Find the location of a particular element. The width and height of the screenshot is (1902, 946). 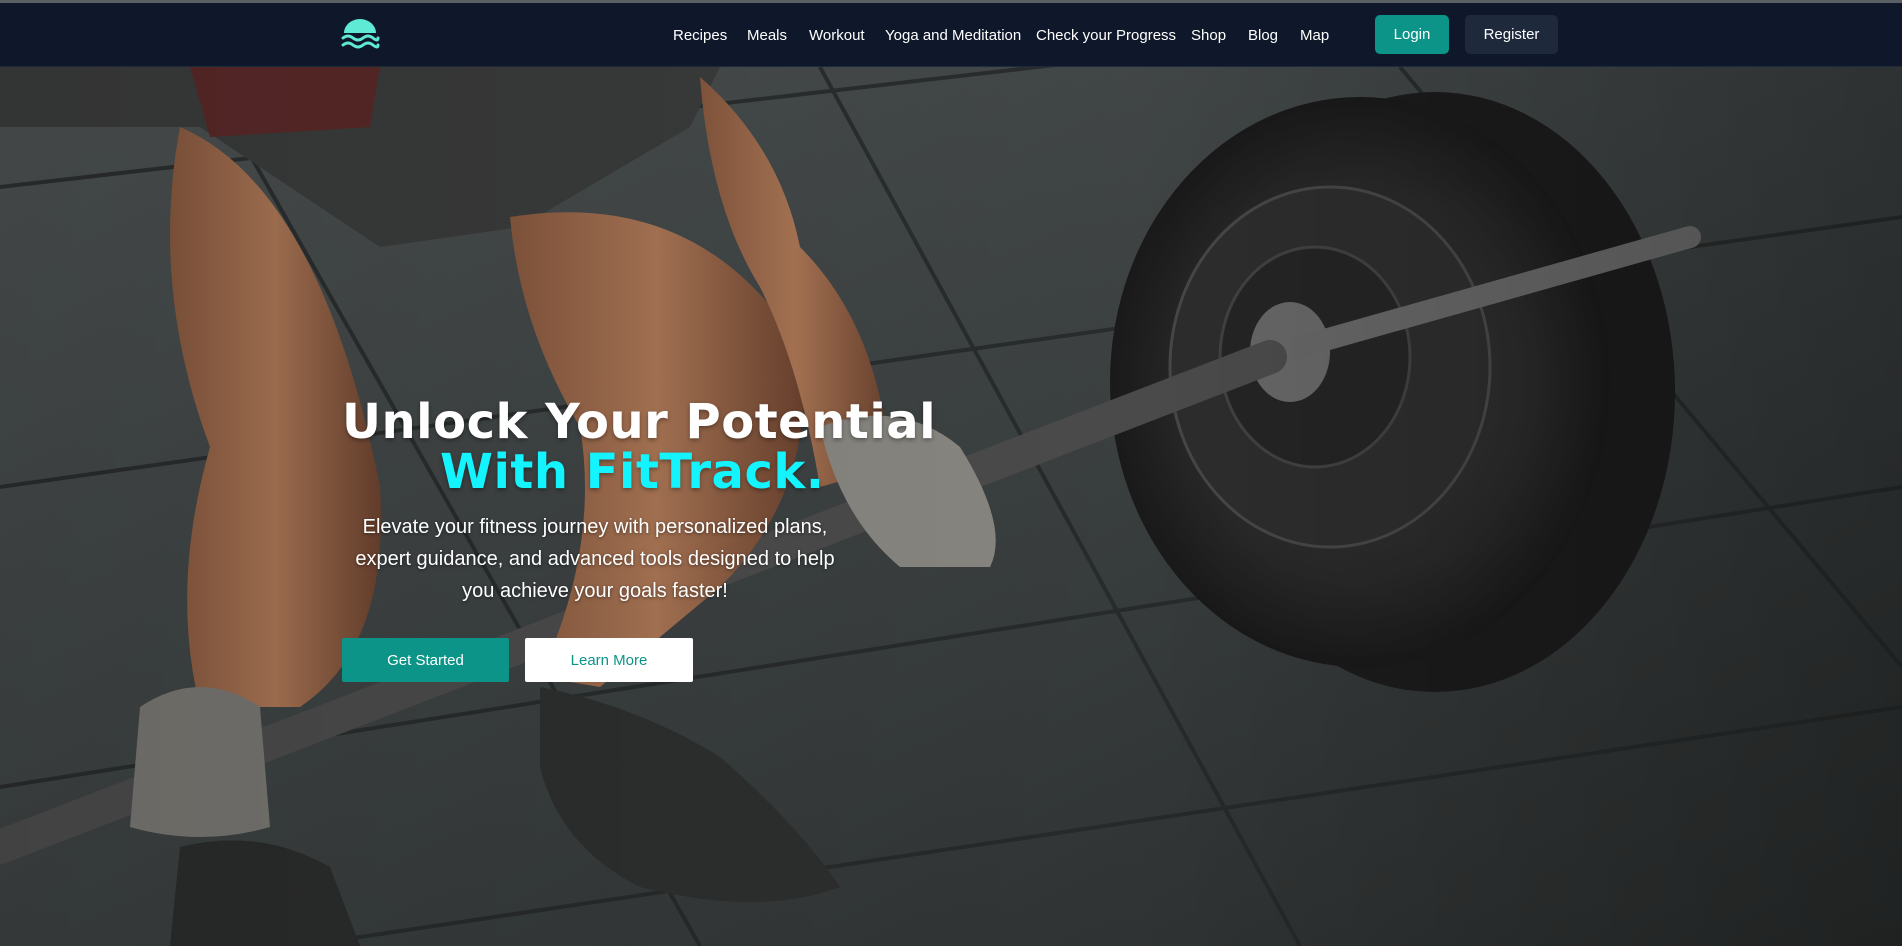

hero-headline: Unlock Your Potential With FitTrack. is located at coordinates (642, 447).